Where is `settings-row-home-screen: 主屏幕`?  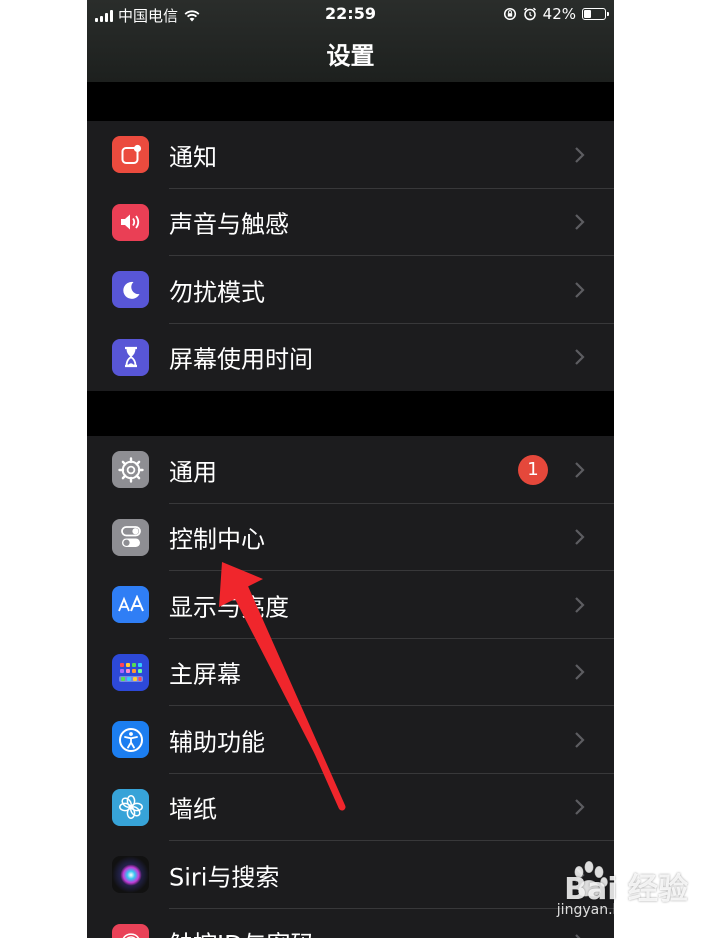
settings-row-home-screen: 主屏幕 is located at coordinates (350, 672).